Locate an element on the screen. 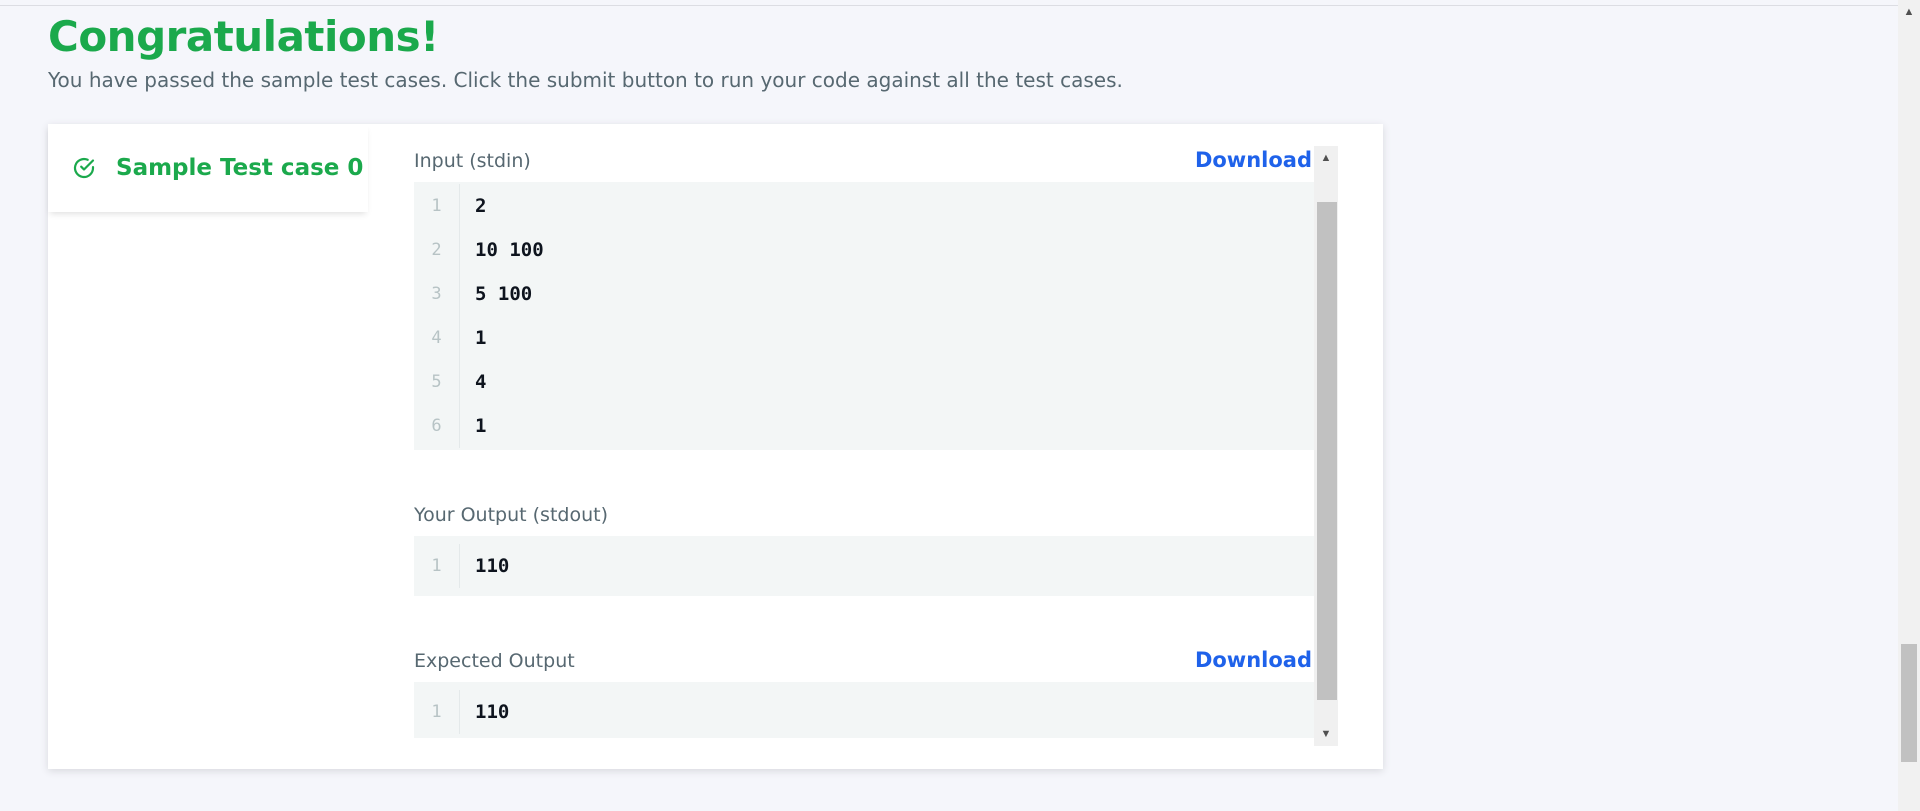 This screenshot has width=1920, height=811. your-output-section-header: Your Output (stdout) is located at coordinates (876, 518).